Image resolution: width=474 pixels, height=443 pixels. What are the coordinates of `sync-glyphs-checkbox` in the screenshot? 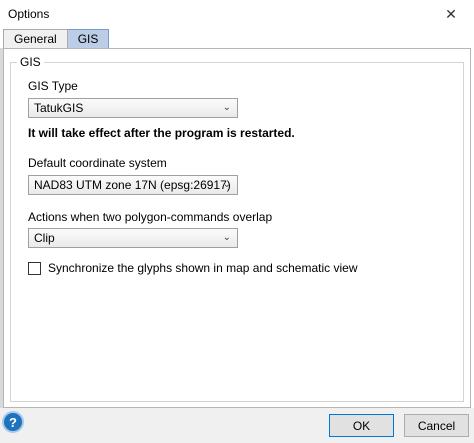 It's located at (34, 268).